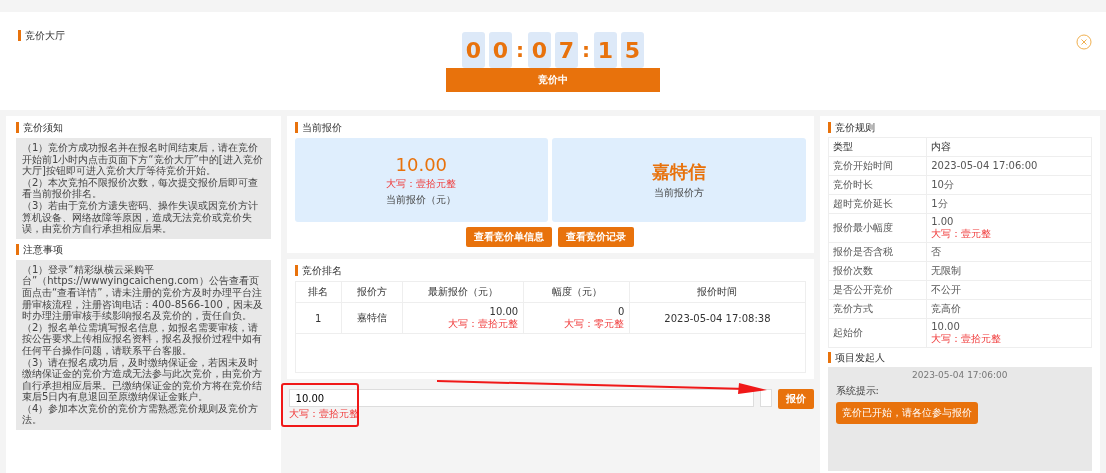 This screenshot has height=473, width=1106. Describe the element at coordinates (717, 292) in the screenshot. I see `column-header: 报价时间` at that location.